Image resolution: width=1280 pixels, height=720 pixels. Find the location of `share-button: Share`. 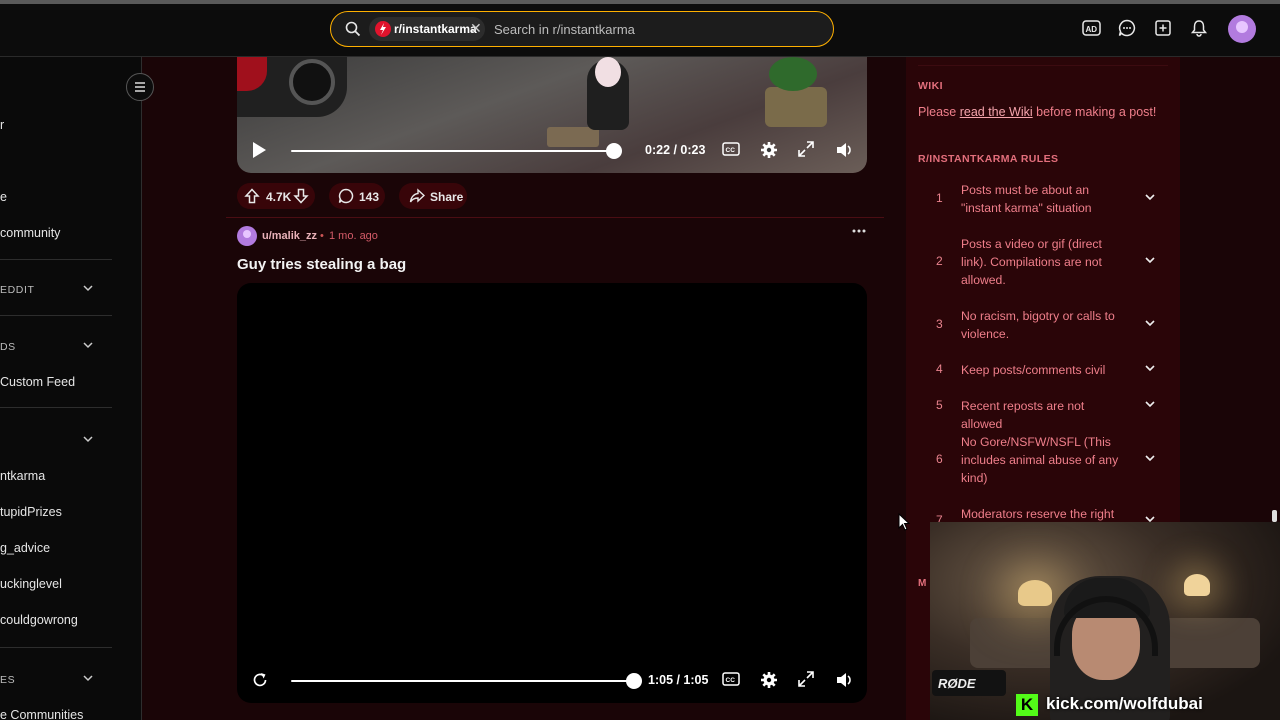

share-button: Share is located at coordinates (433, 196).